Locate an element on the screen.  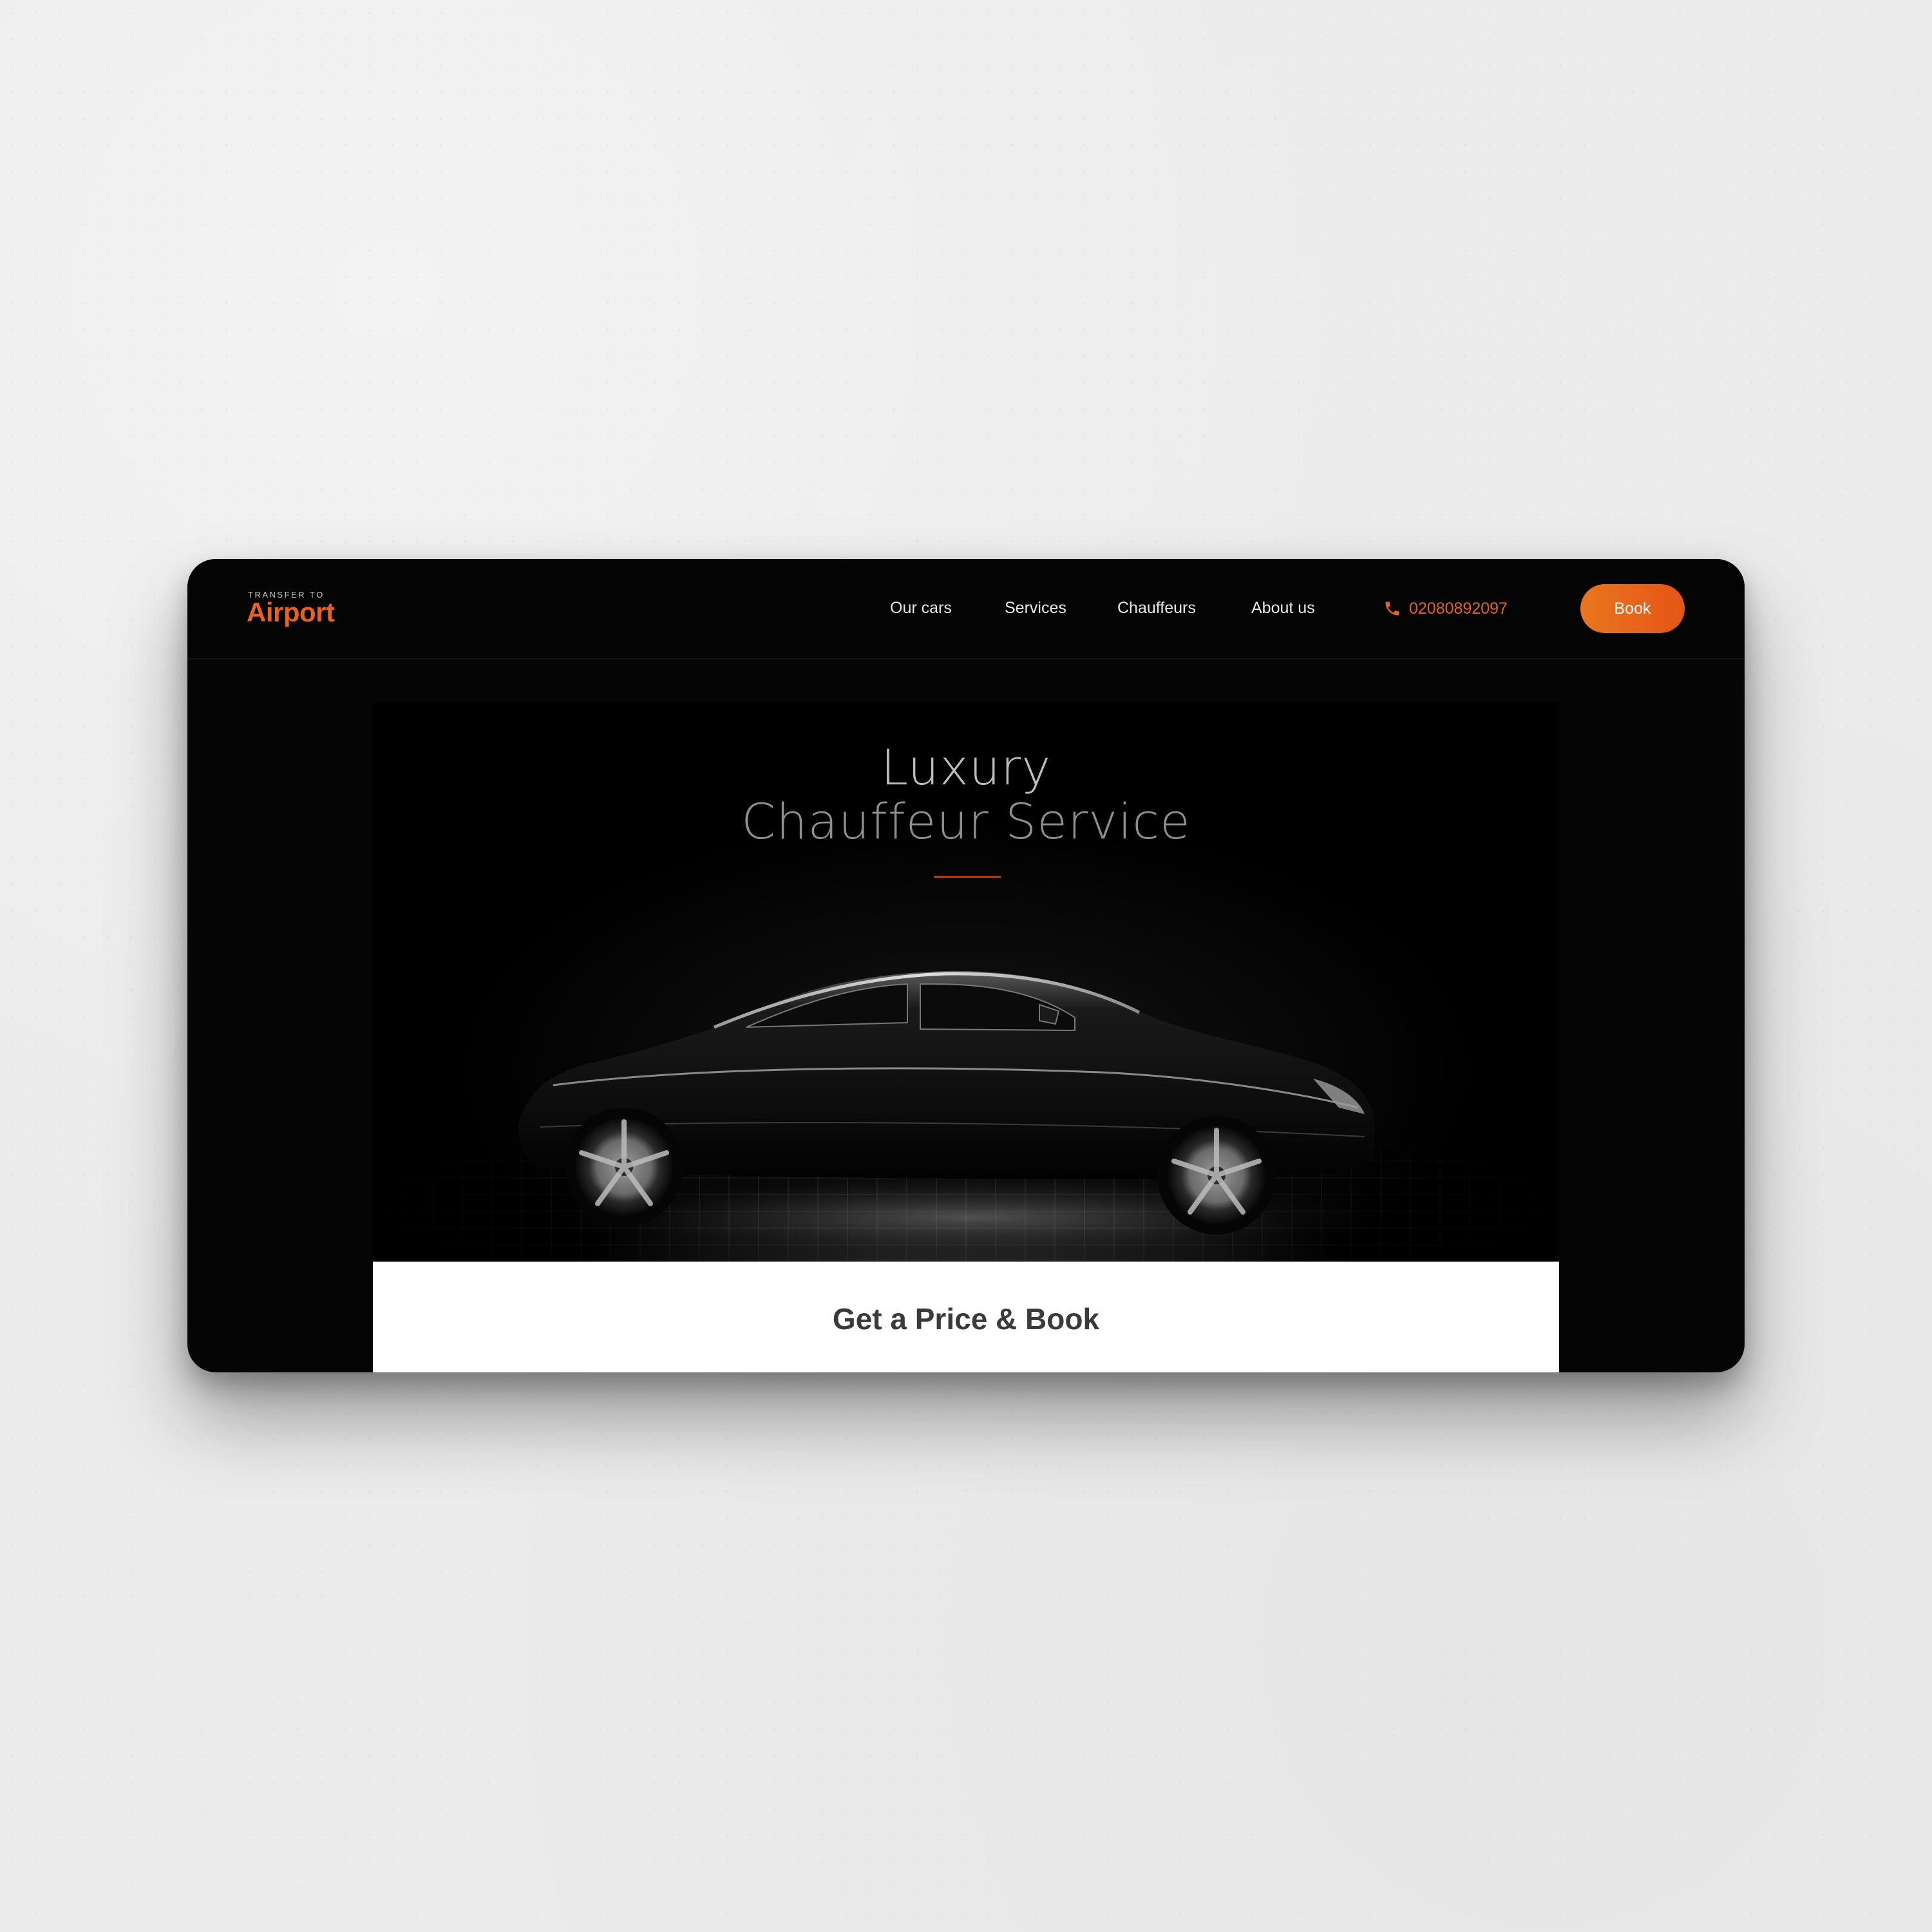
booking-panel: Get a Price & Book is located at coordinates (966, 1317).